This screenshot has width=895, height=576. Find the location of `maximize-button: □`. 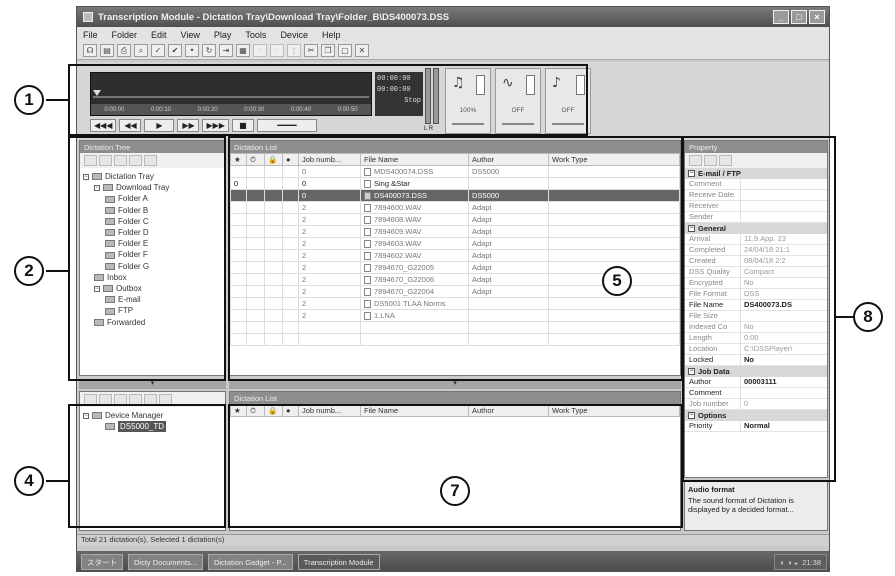

maximize-button: □ is located at coordinates (799, 17).